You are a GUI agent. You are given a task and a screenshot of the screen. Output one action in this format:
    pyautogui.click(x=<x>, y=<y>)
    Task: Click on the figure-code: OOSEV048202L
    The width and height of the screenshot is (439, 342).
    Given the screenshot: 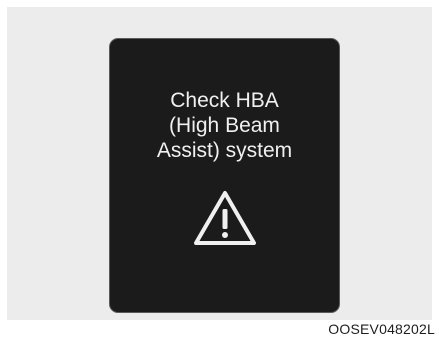 What is the action you would take?
    pyautogui.click(x=381, y=329)
    